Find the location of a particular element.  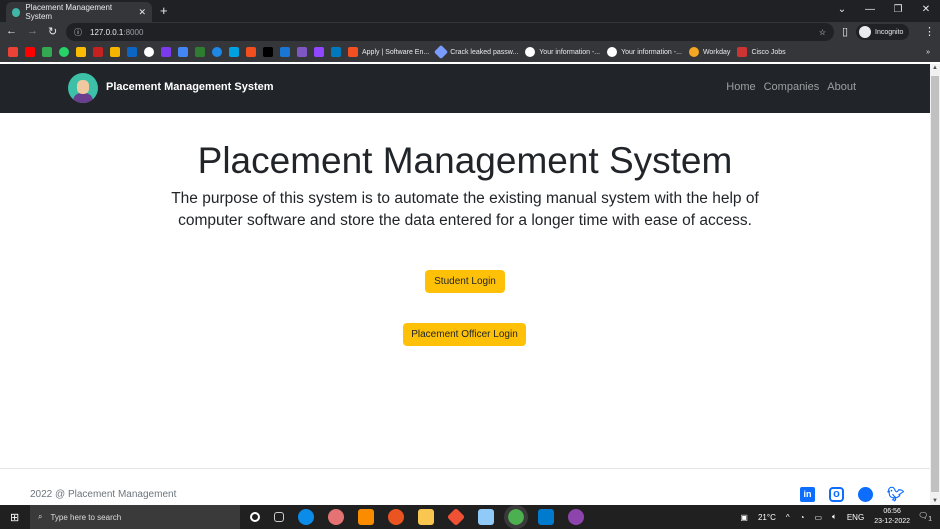

battery-icon: ▭ is located at coordinates (818, 517).